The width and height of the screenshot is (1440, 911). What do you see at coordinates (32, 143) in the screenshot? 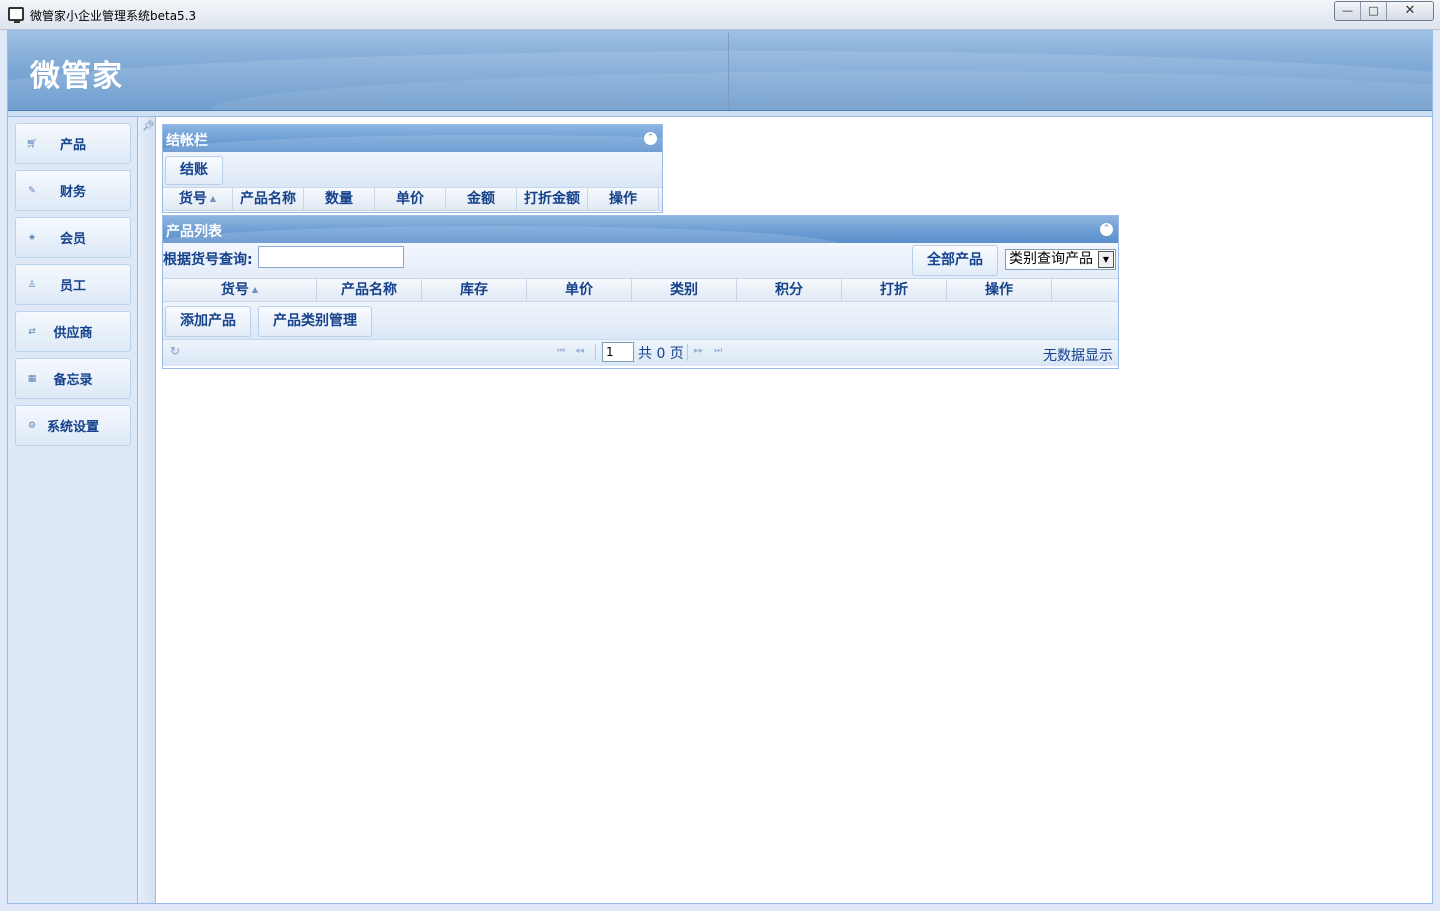
I see `cart-icon: 🛒︎` at bounding box center [32, 143].